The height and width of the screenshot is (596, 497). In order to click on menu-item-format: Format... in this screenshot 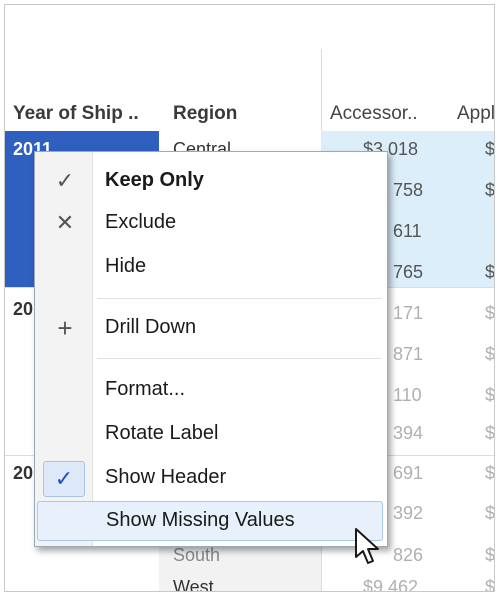, I will do `click(210, 390)`.